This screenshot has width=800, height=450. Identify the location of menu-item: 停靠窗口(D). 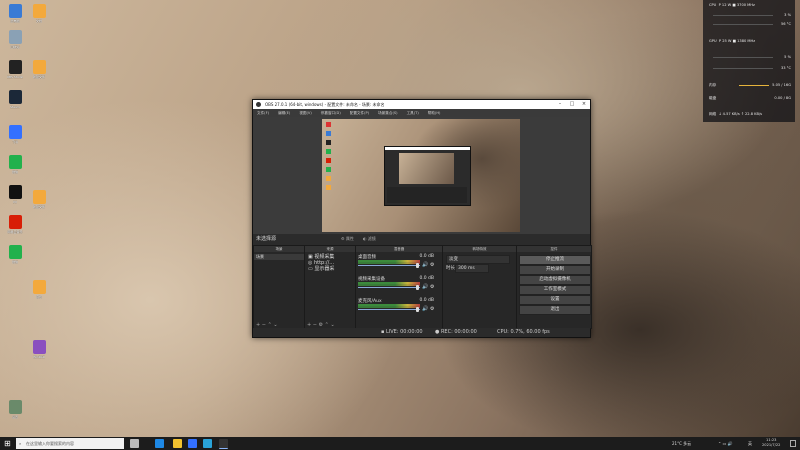
(331, 113).